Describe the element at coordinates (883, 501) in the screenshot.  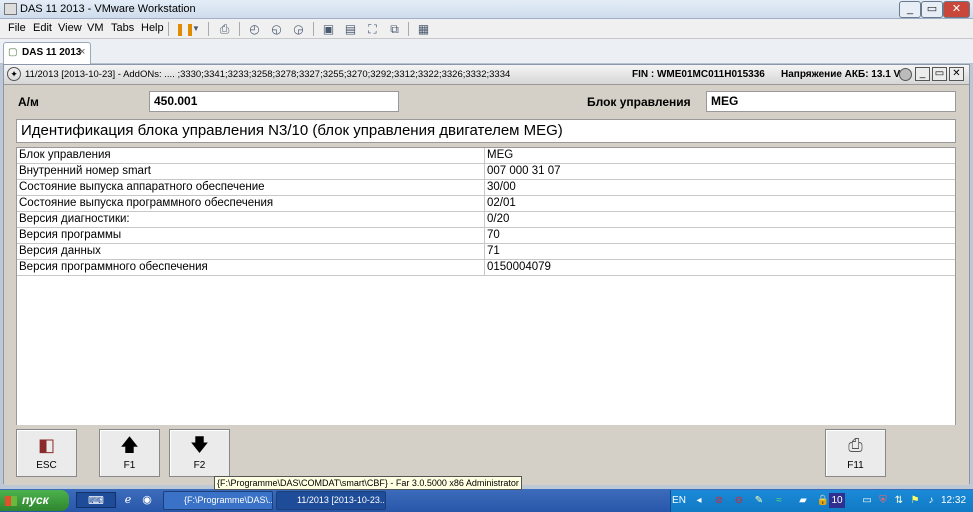
I see `shield-icon: ⛨` at that location.